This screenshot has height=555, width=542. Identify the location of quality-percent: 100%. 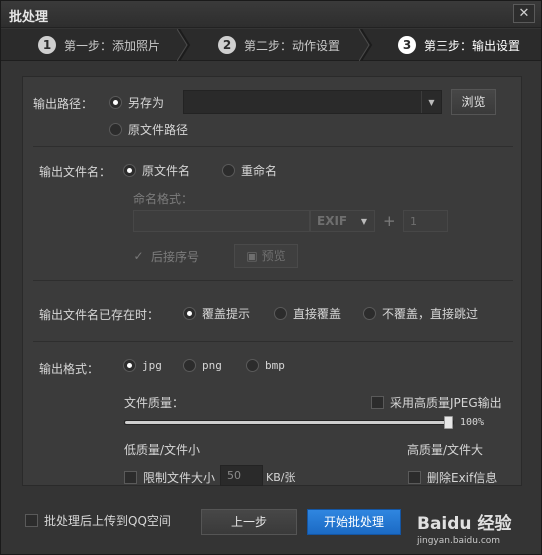
(472, 422).